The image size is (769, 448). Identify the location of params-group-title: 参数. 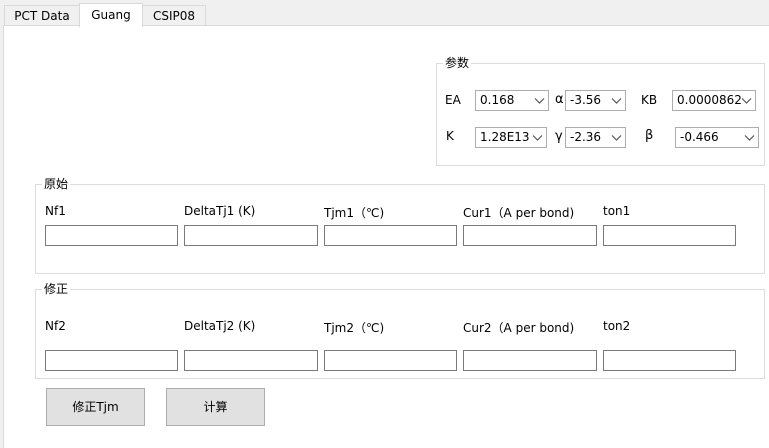
(457, 63).